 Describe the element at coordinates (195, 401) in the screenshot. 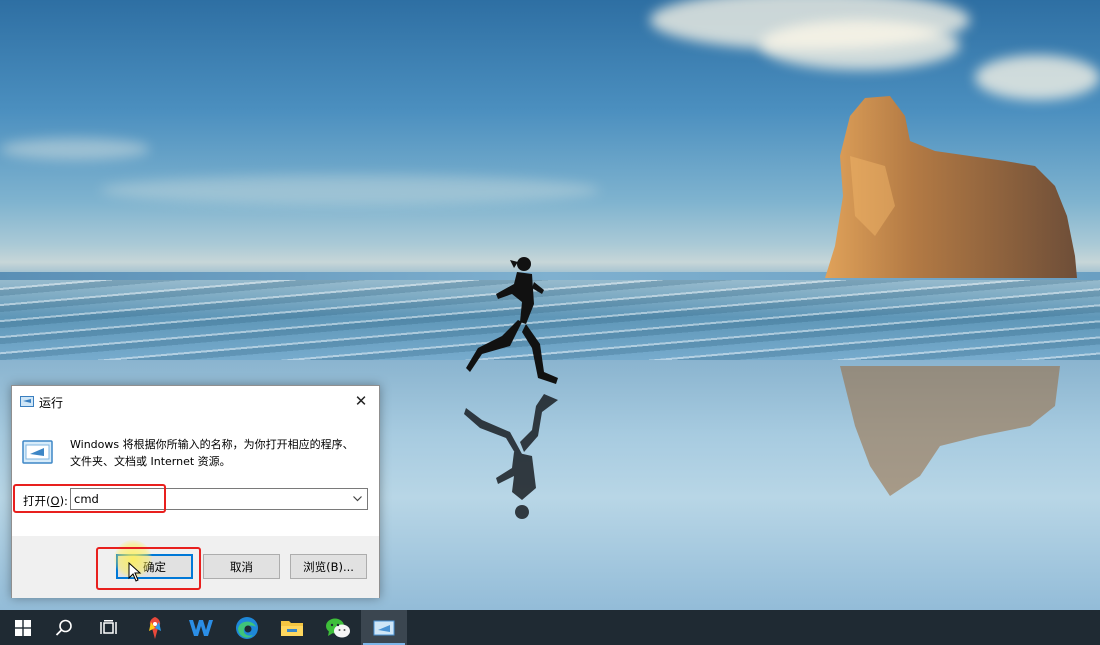

I see `dialog-titlebar: 运行 ✕` at that location.